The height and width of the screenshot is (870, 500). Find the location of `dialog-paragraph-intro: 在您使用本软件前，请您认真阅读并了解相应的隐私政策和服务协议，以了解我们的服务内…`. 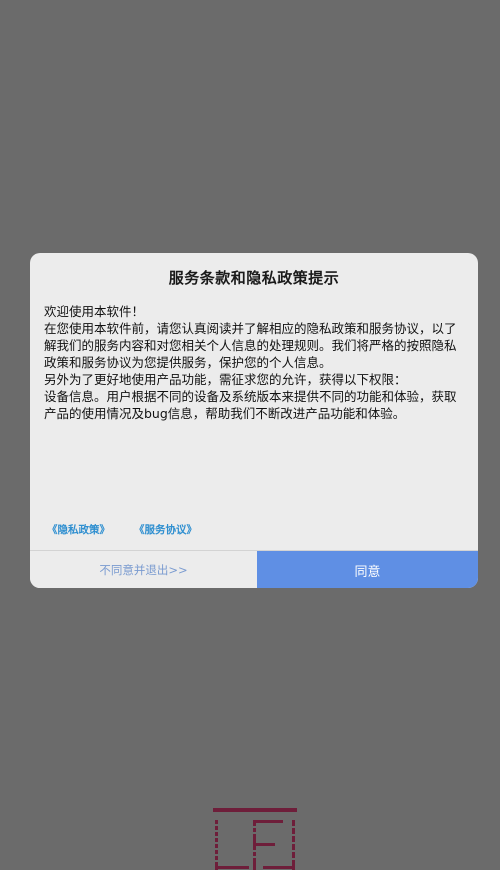

dialog-paragraph-intro: 在您使用本软件前，请您认真阅读并了解相应的隐私政策和服务协议，以了解我们的服务内… is located at coordinates (250, 345).